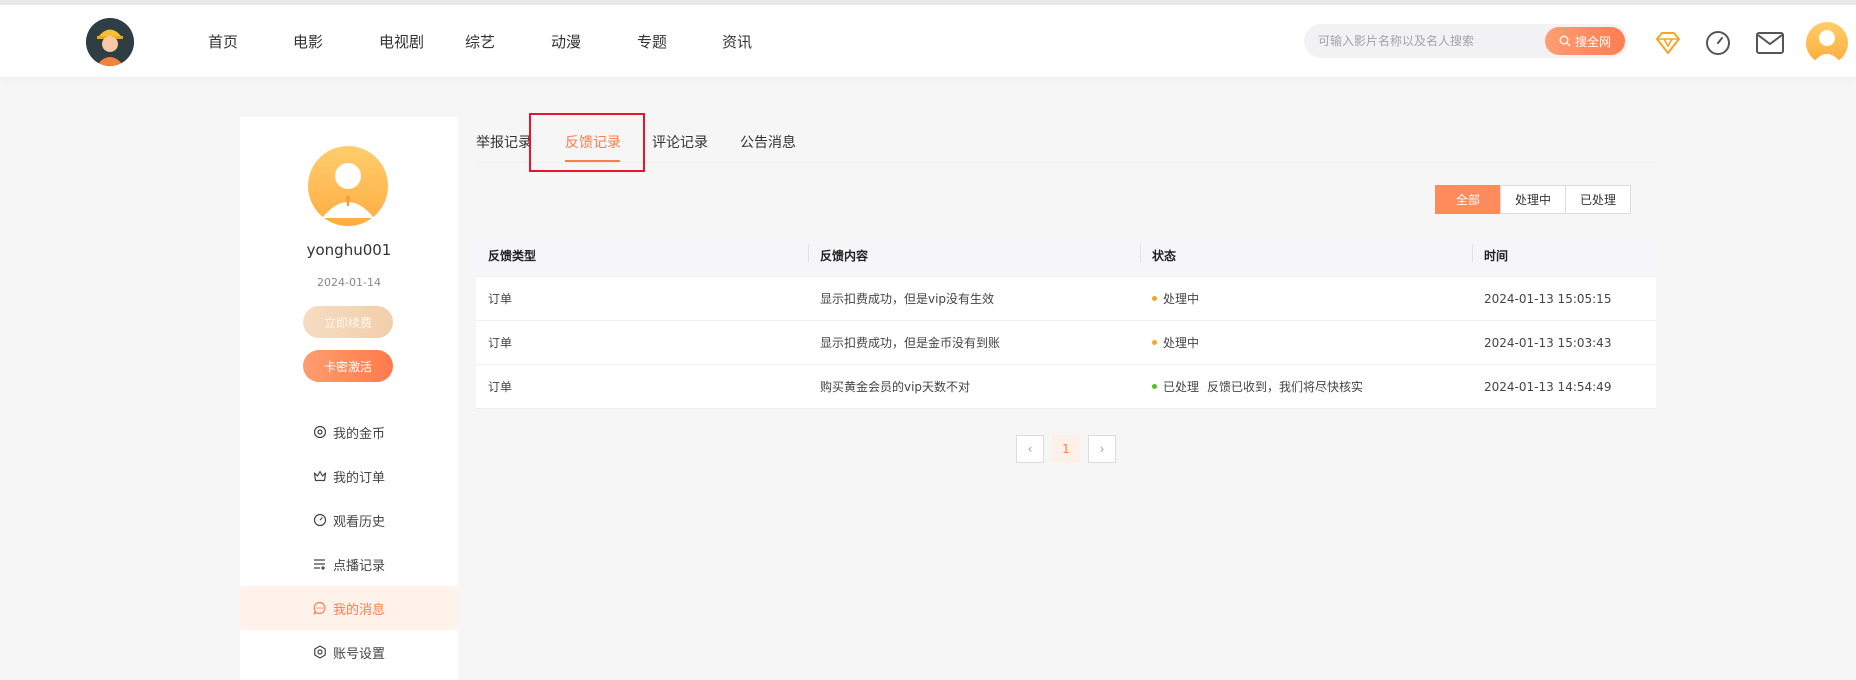 This screenshot has height=680, width=1856. Describe the element at coordinates (1827, 43) in the screenshot. I see `user-avatar` at that location.